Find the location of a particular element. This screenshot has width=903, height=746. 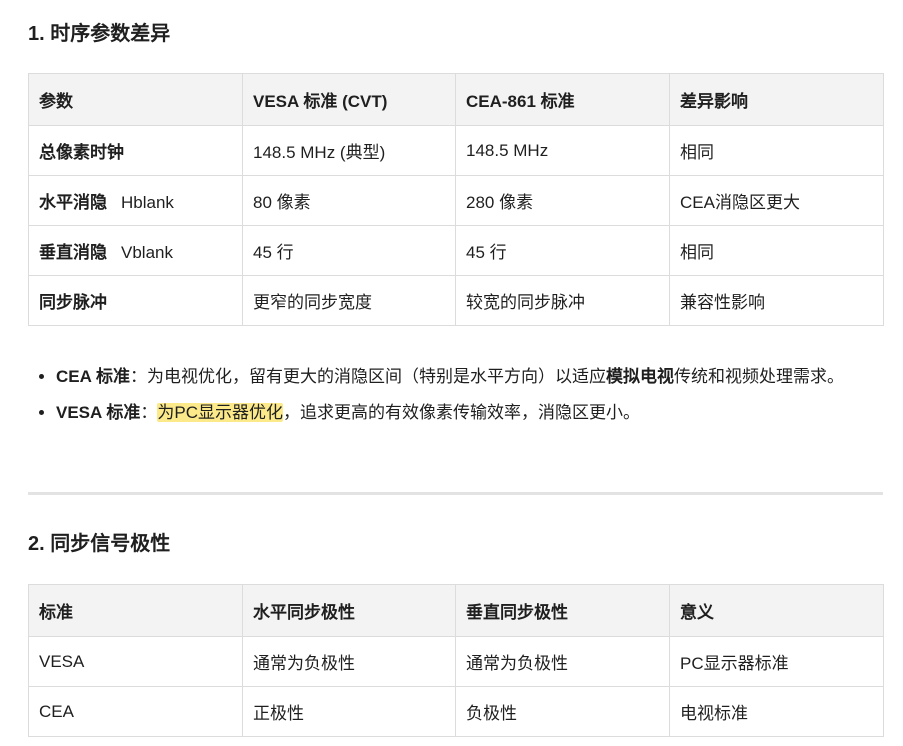

table-cell: 总像素时钟 is located at coordinates (135, 150).